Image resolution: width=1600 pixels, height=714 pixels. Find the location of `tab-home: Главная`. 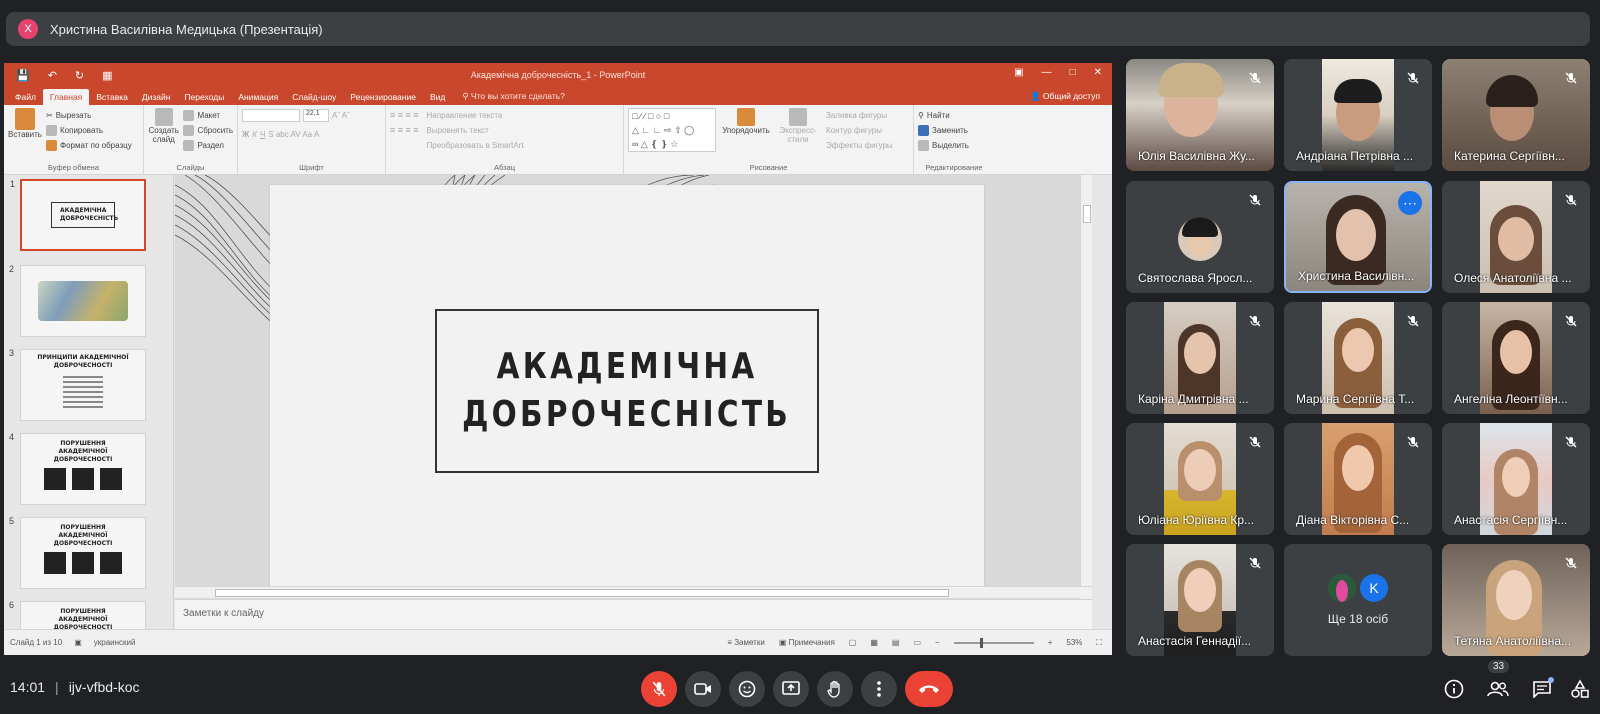

tab-home: Главная is located at coordinates (66, 97).